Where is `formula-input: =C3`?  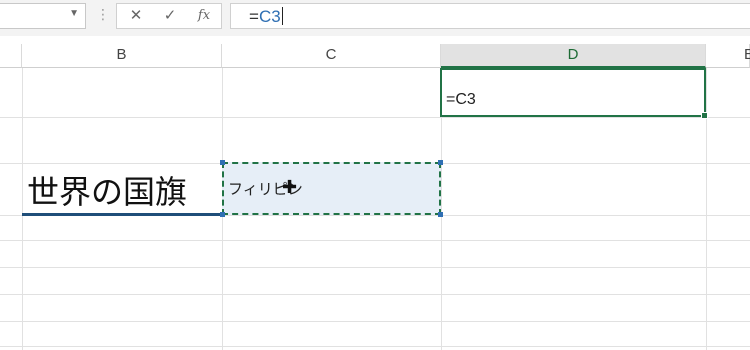
formula-input: =C3 is located at coordinates (490, 16).